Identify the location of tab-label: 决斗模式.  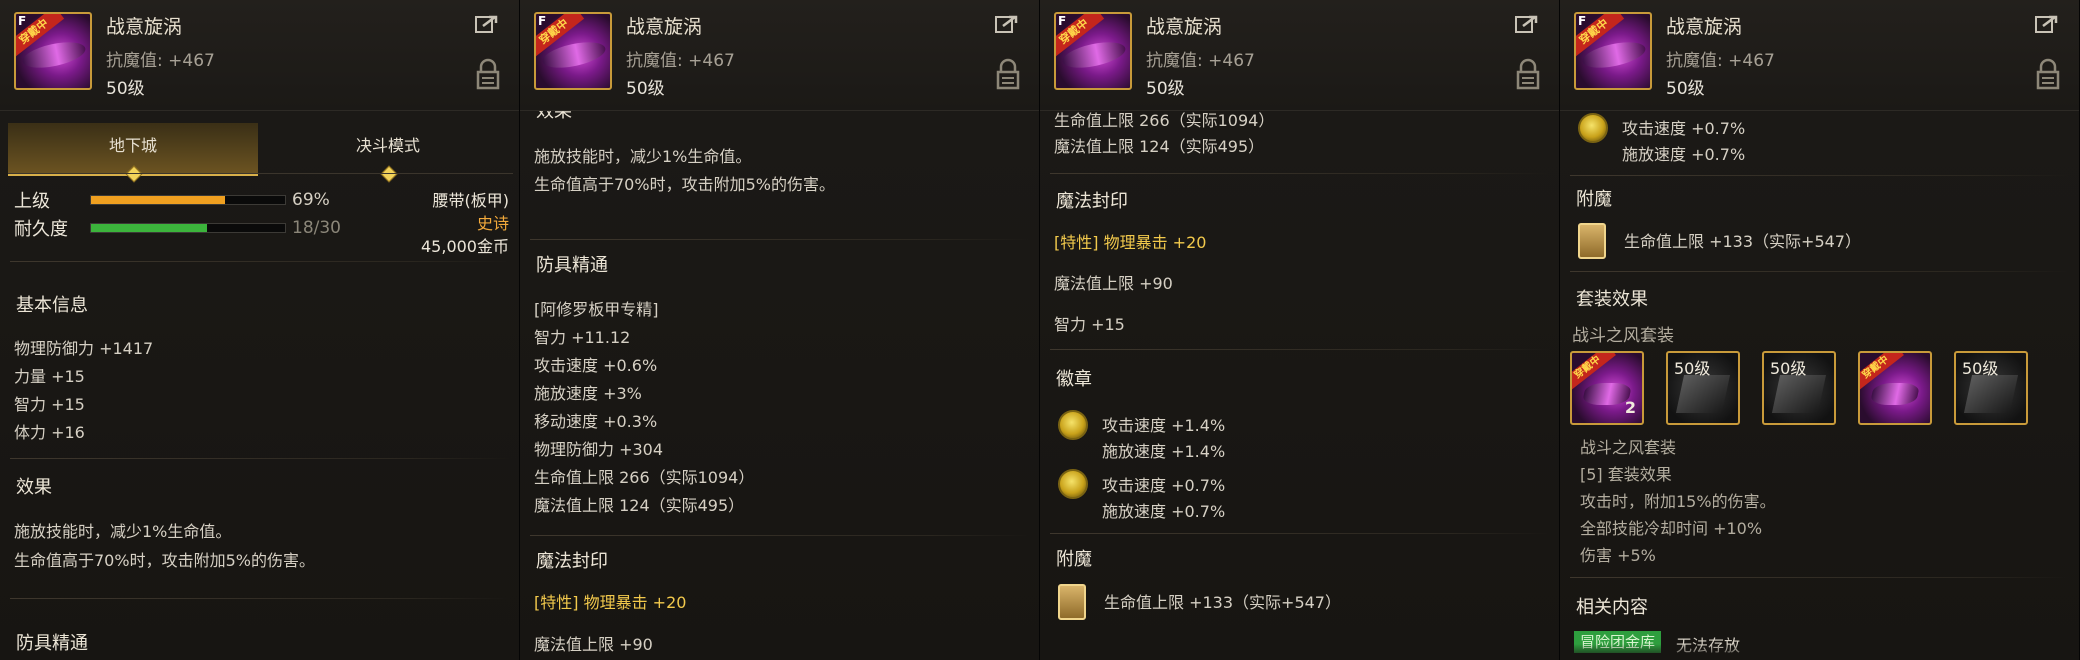
(387, 145).